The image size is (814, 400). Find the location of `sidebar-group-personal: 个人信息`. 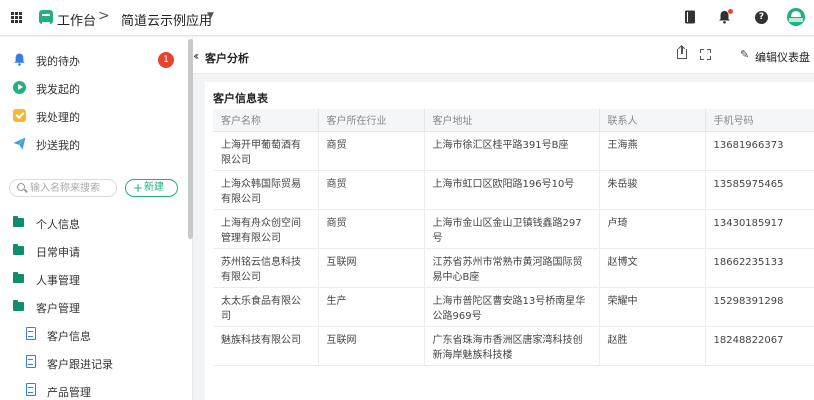

sidebar-group-personal: 个人信息 is located at coordinates (93, 223).